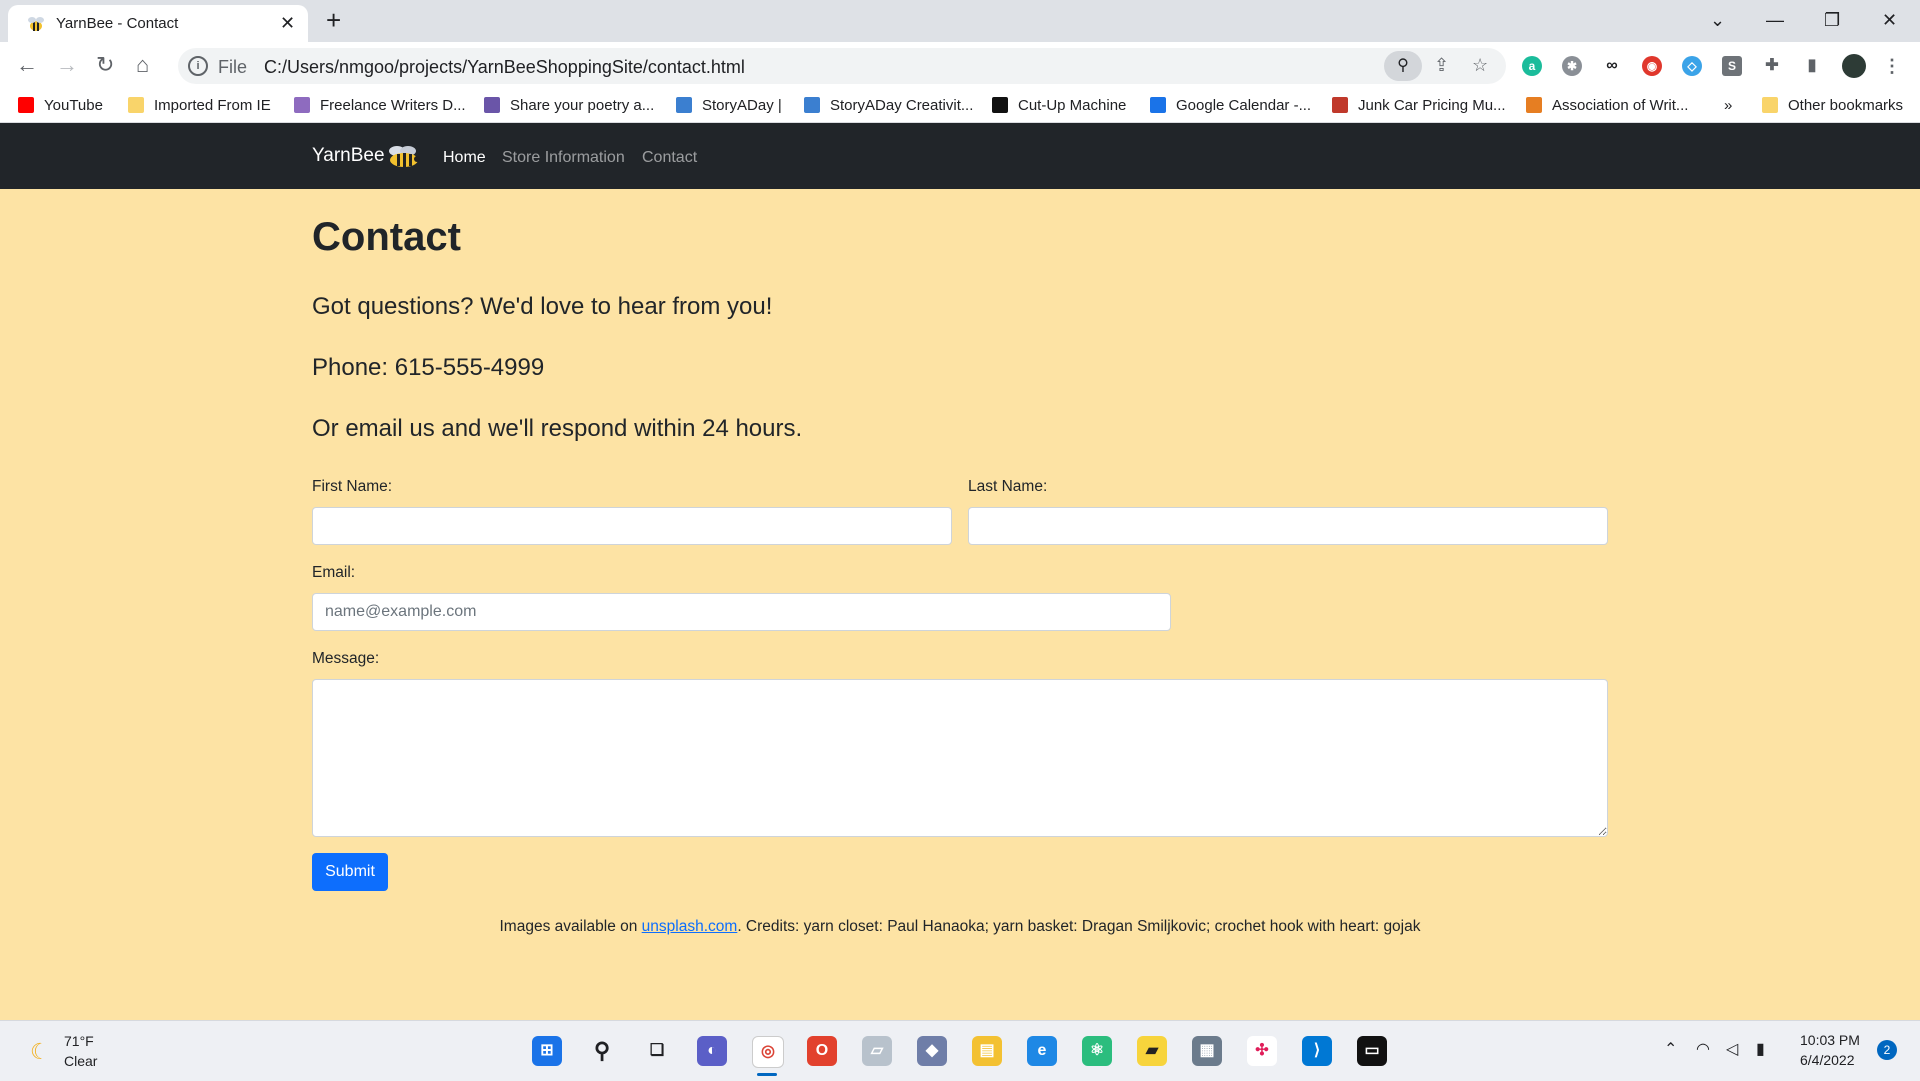 This screenshot has height=1081, width=1920. What do you see at coordinates (1441, 65) in the screenshot?
I see `share-icon: ⇪` at bounding box center [1441, 65].